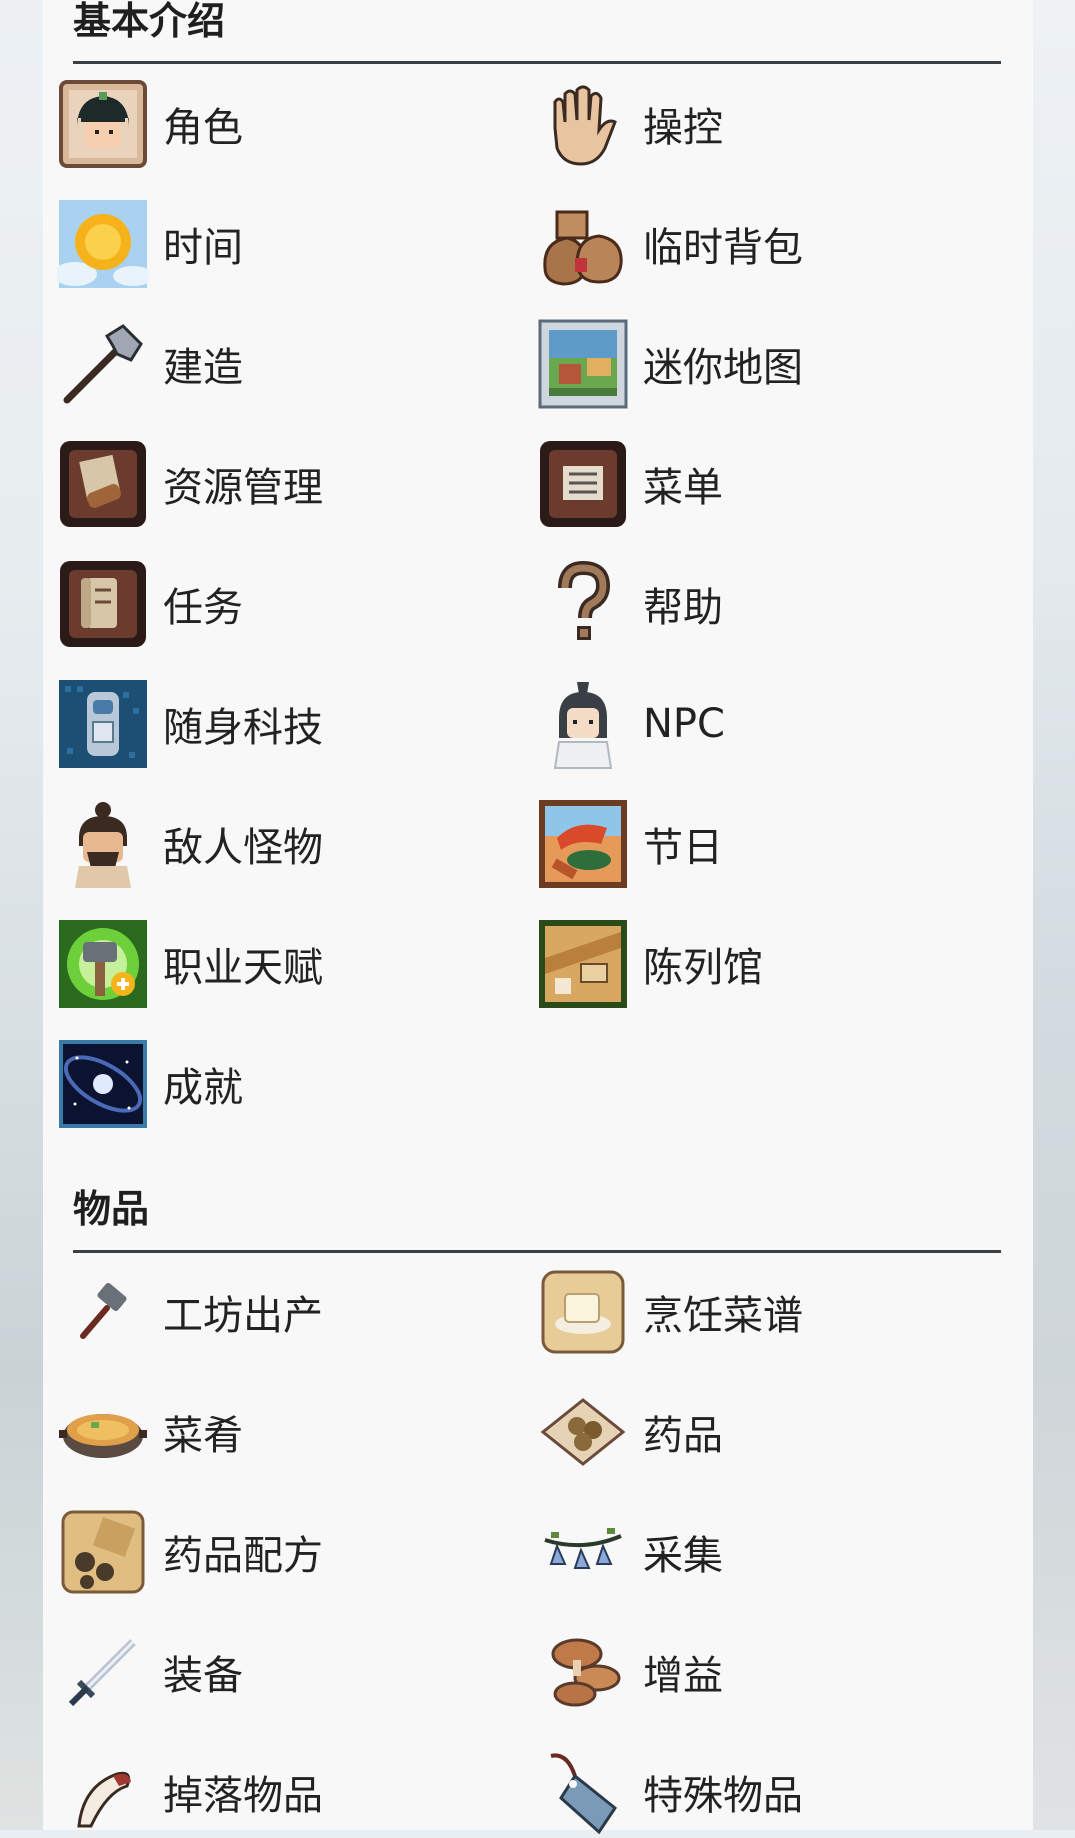  What do you see at coordinates (583, 1552) in the screenshot?
I see `gathering-bells-icon` at bounding box center [583, 1552].